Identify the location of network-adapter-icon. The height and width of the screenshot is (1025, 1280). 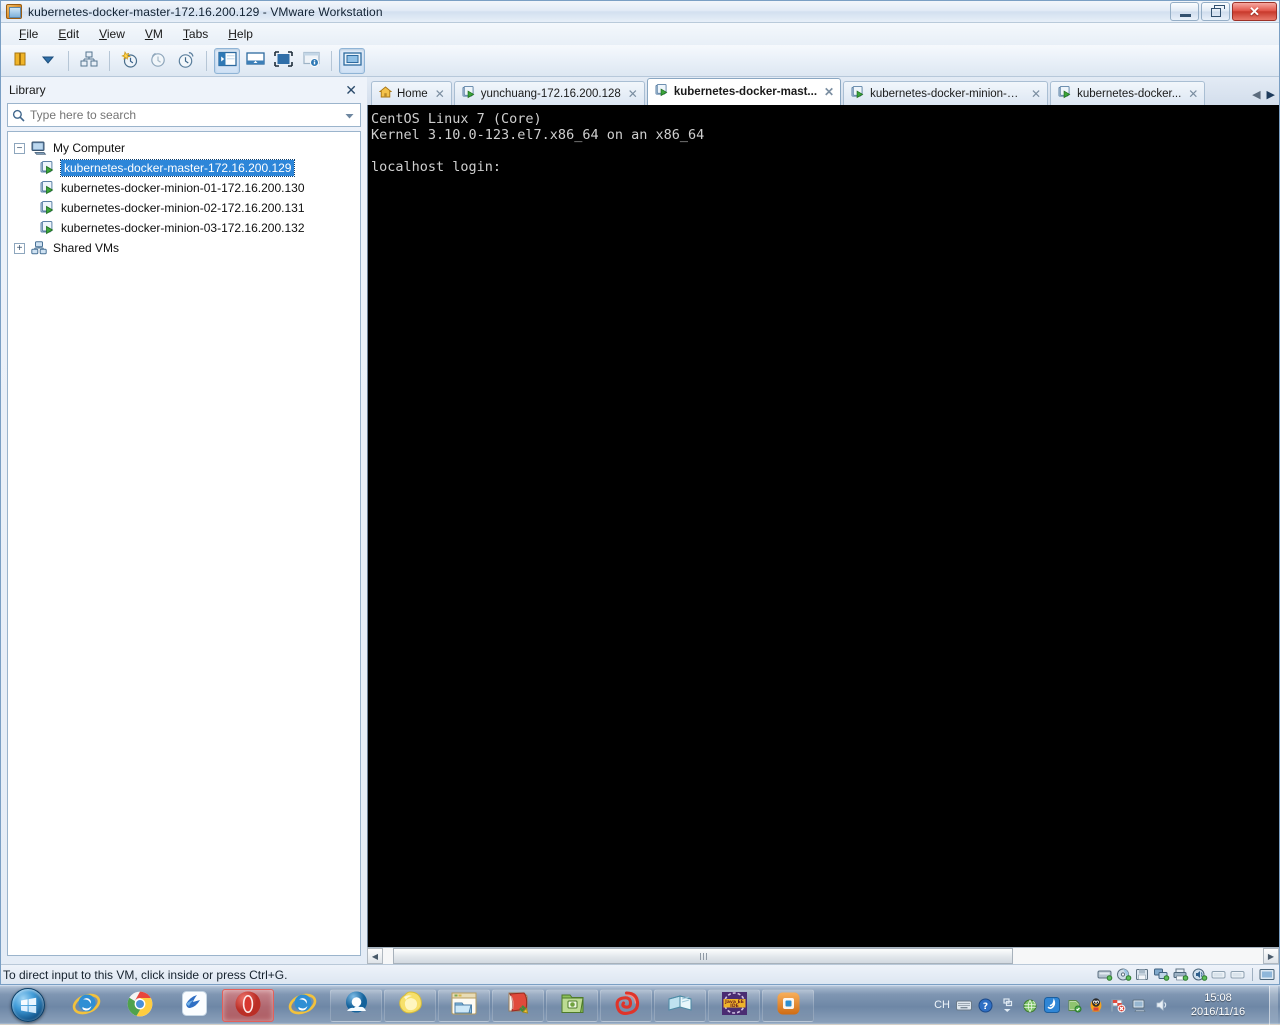
(1162, 975).